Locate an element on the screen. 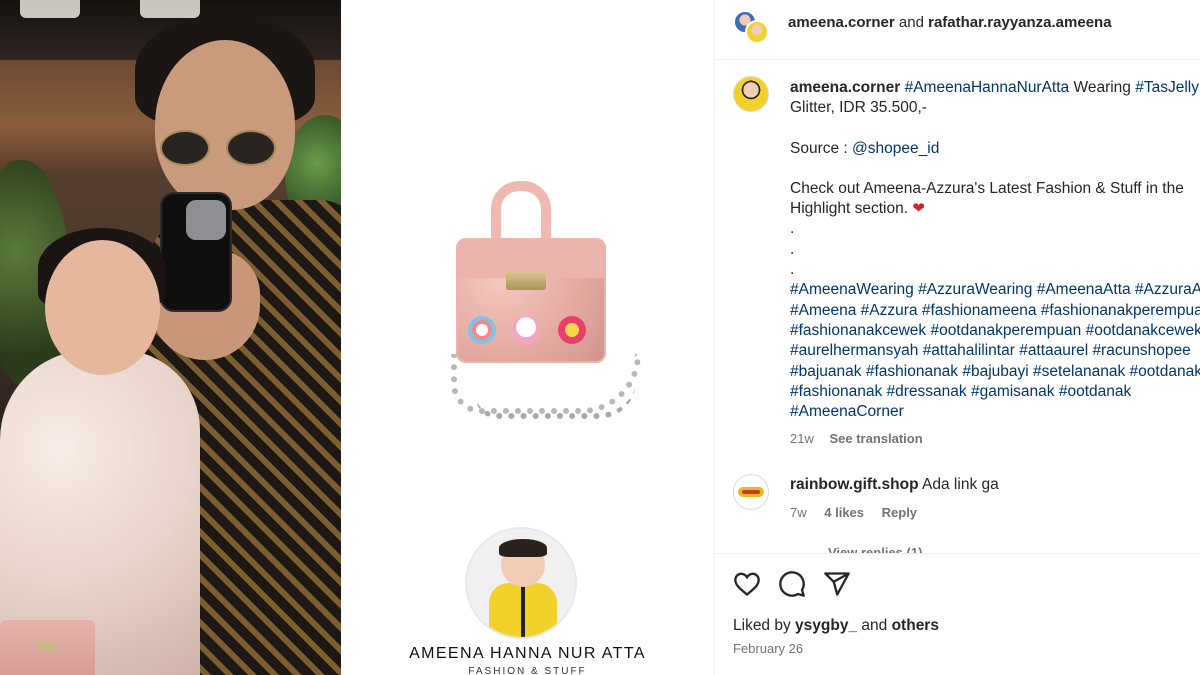 The width and height of the screenshot is (1200, 675). see-translation-button: See translation is located at coordinates (875, 438).